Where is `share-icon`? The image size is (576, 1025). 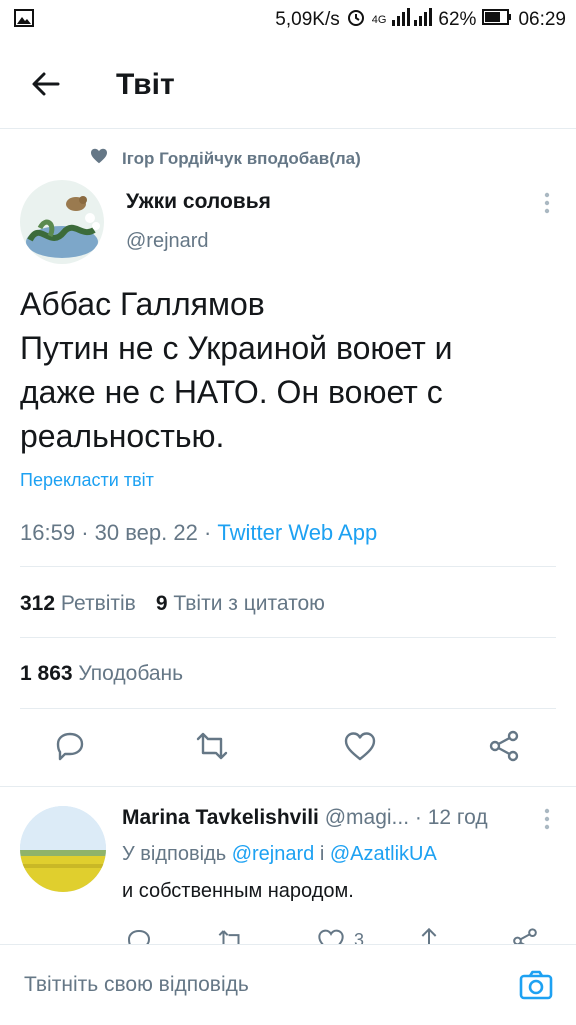
share-icon is located at coordinates (504, 746).